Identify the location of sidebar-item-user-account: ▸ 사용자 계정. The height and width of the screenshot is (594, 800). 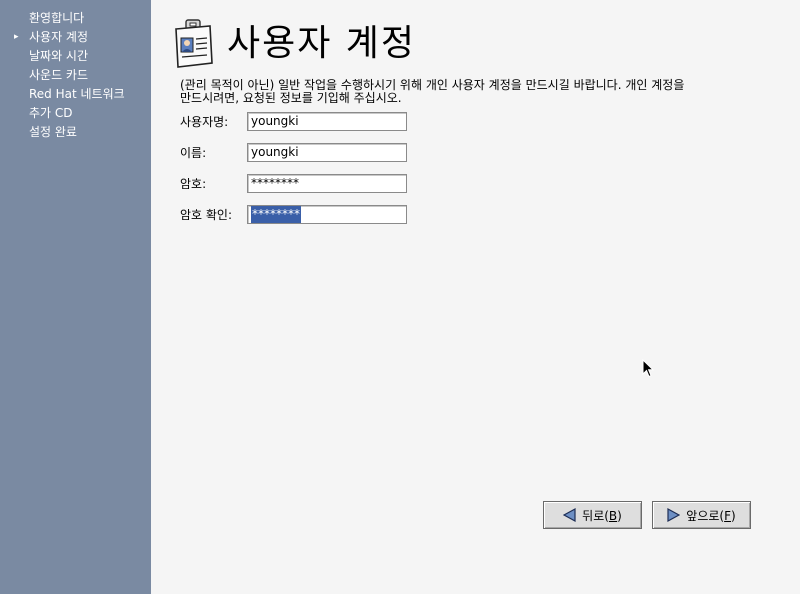
(75, 37).